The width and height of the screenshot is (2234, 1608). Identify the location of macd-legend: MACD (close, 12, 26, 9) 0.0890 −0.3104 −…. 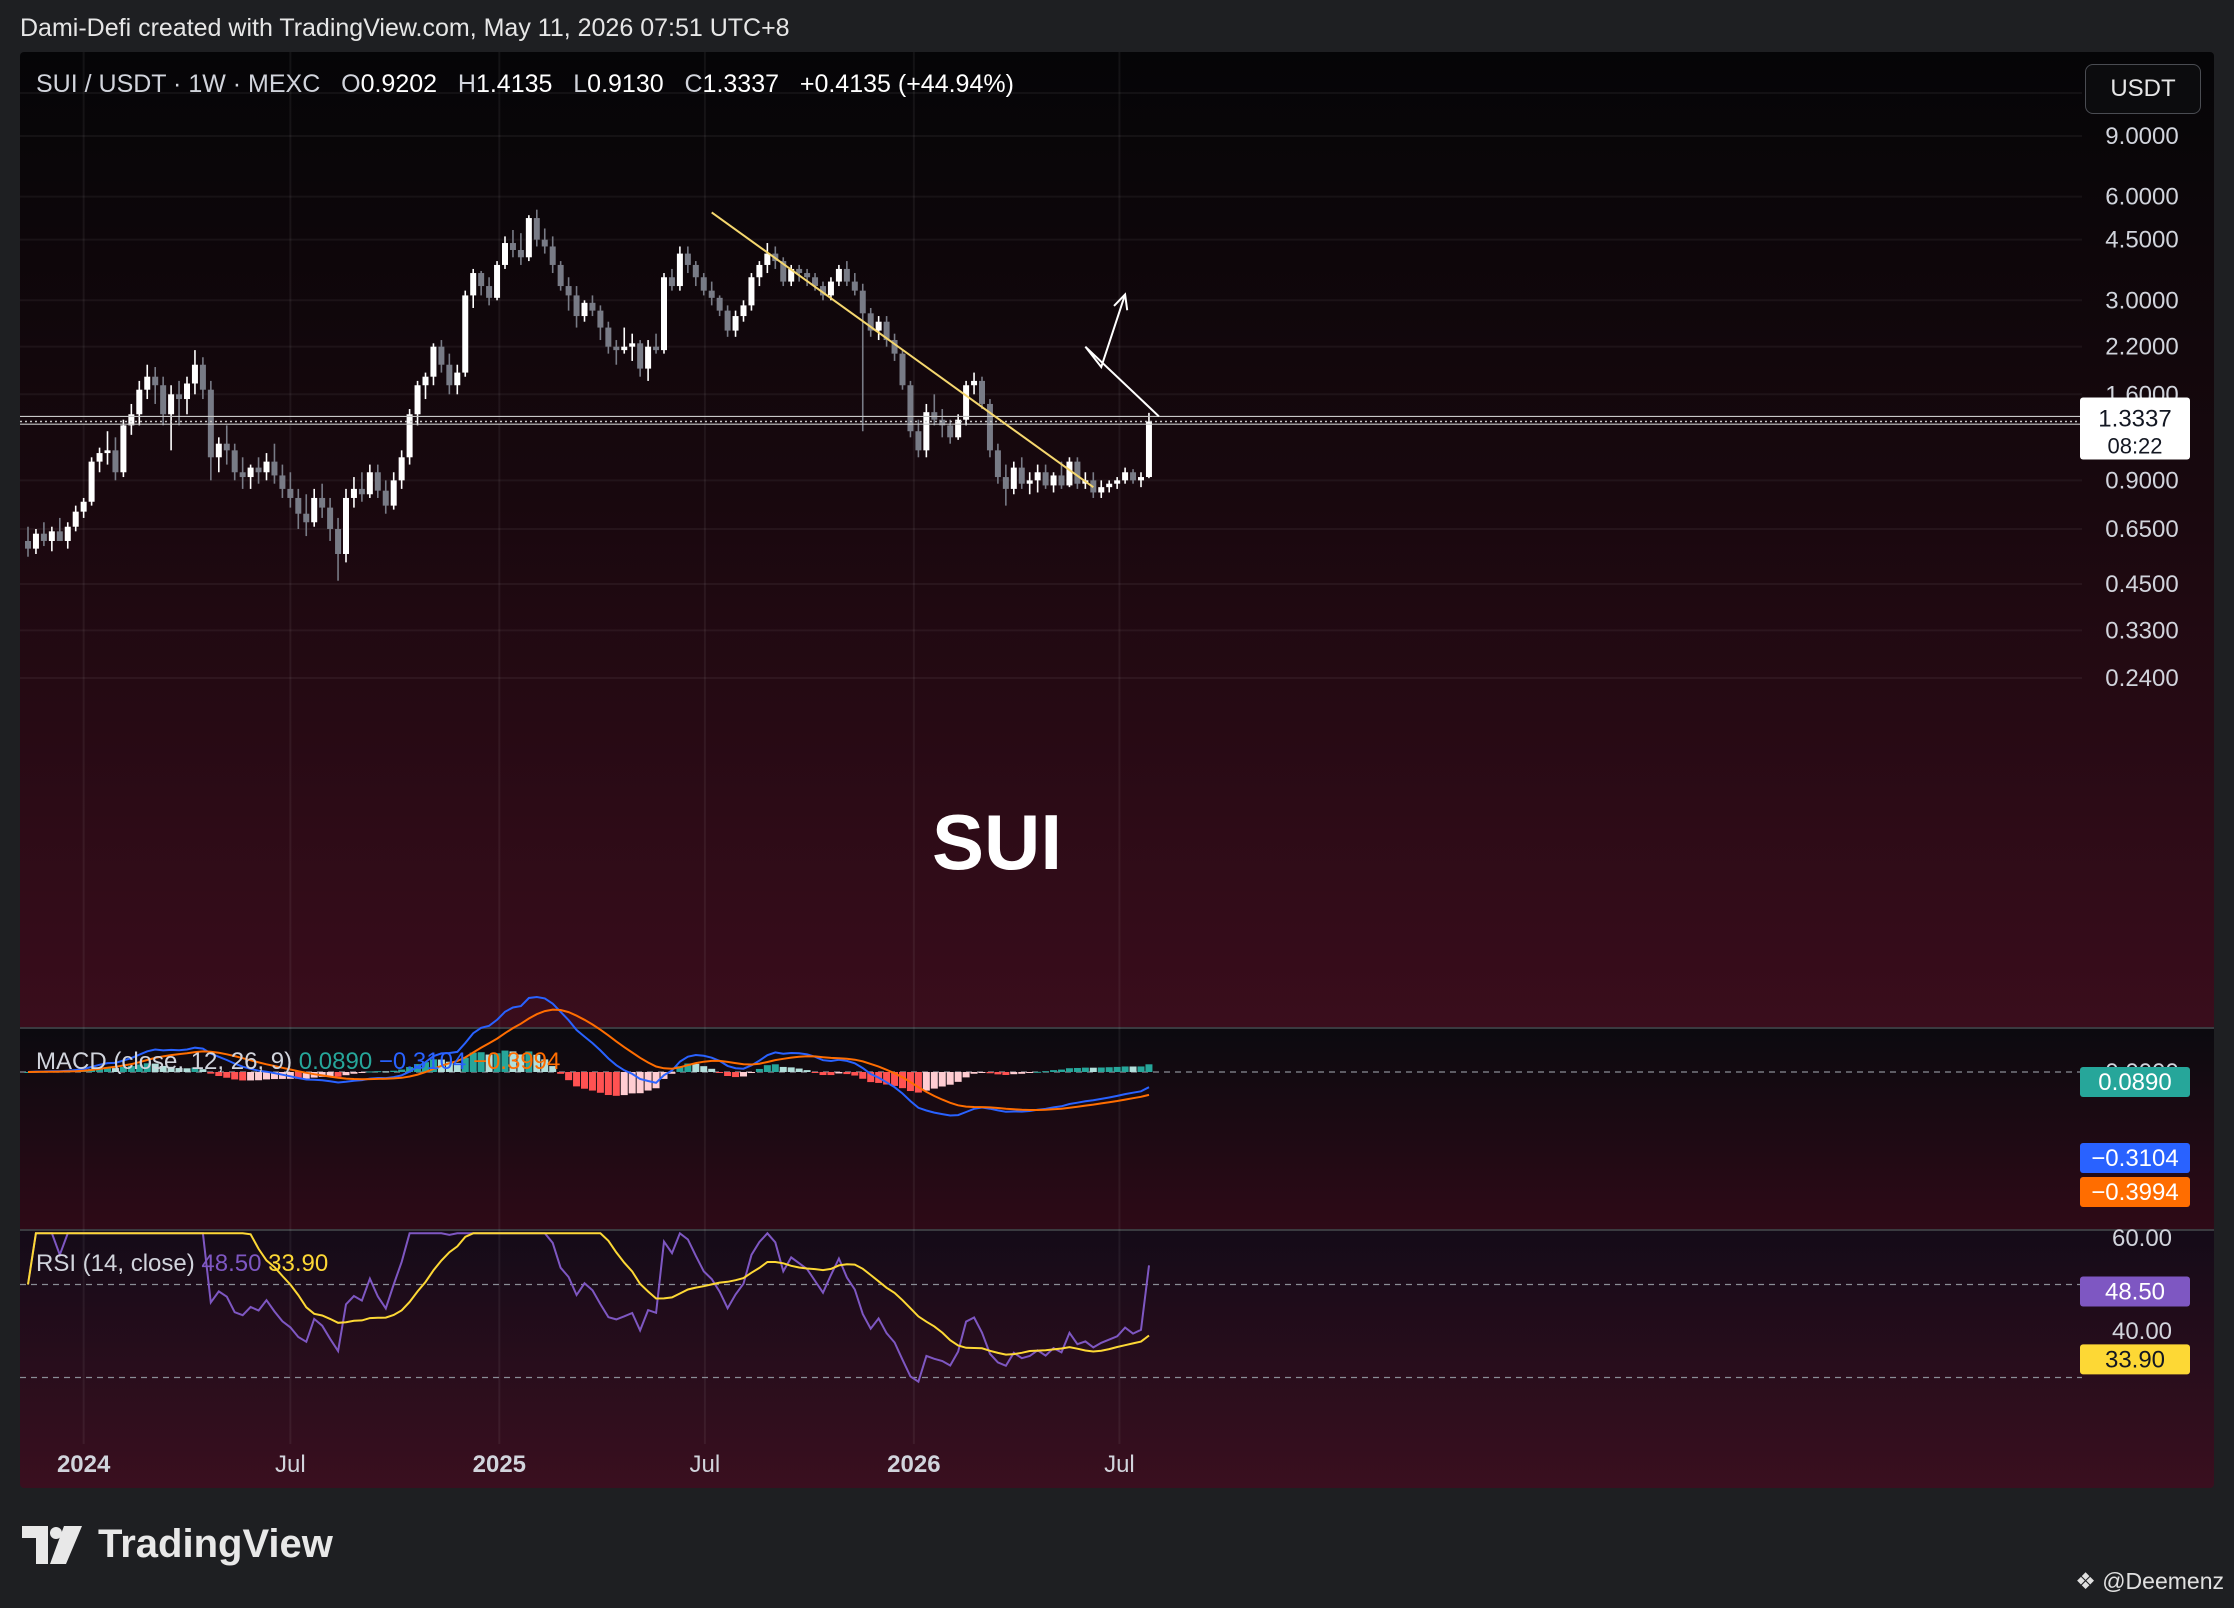
(298, 1062).